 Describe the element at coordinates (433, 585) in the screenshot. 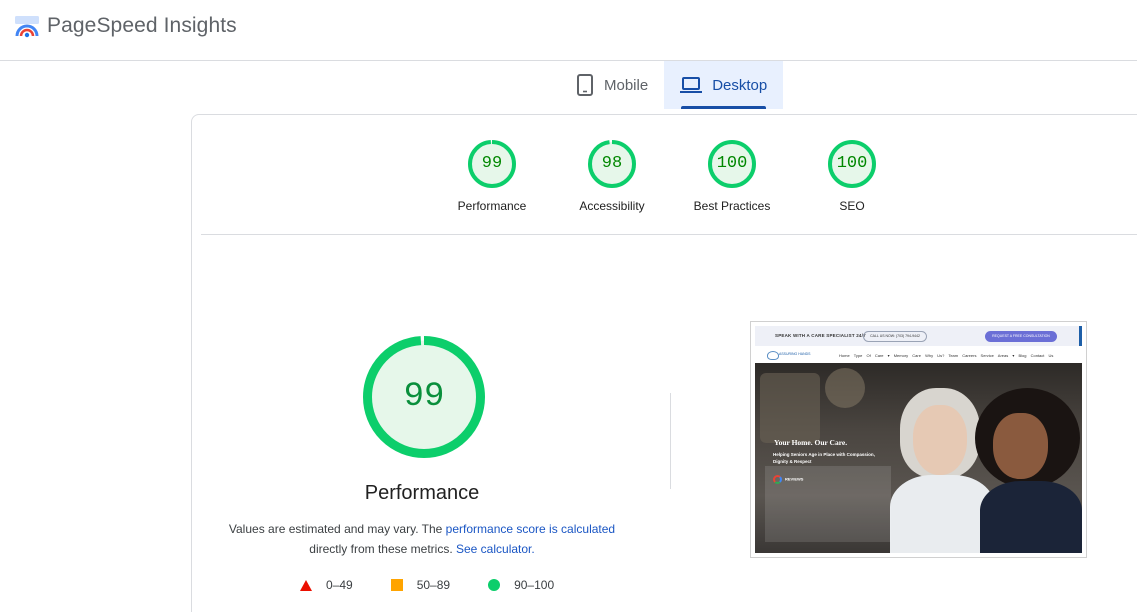

I see `legend-range: 50–89` at that location.